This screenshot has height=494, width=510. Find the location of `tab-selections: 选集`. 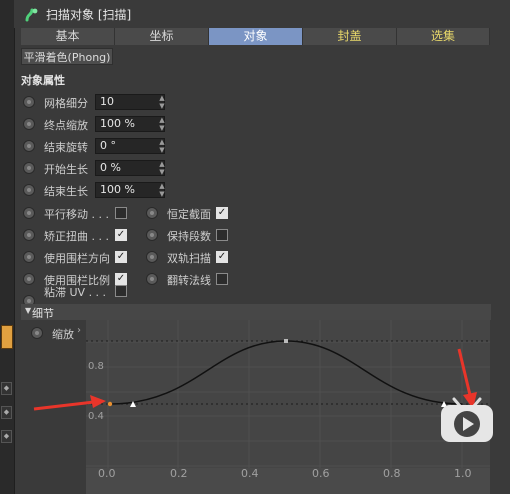

tab-selections: 选集 is located at coordinates (443, 36).